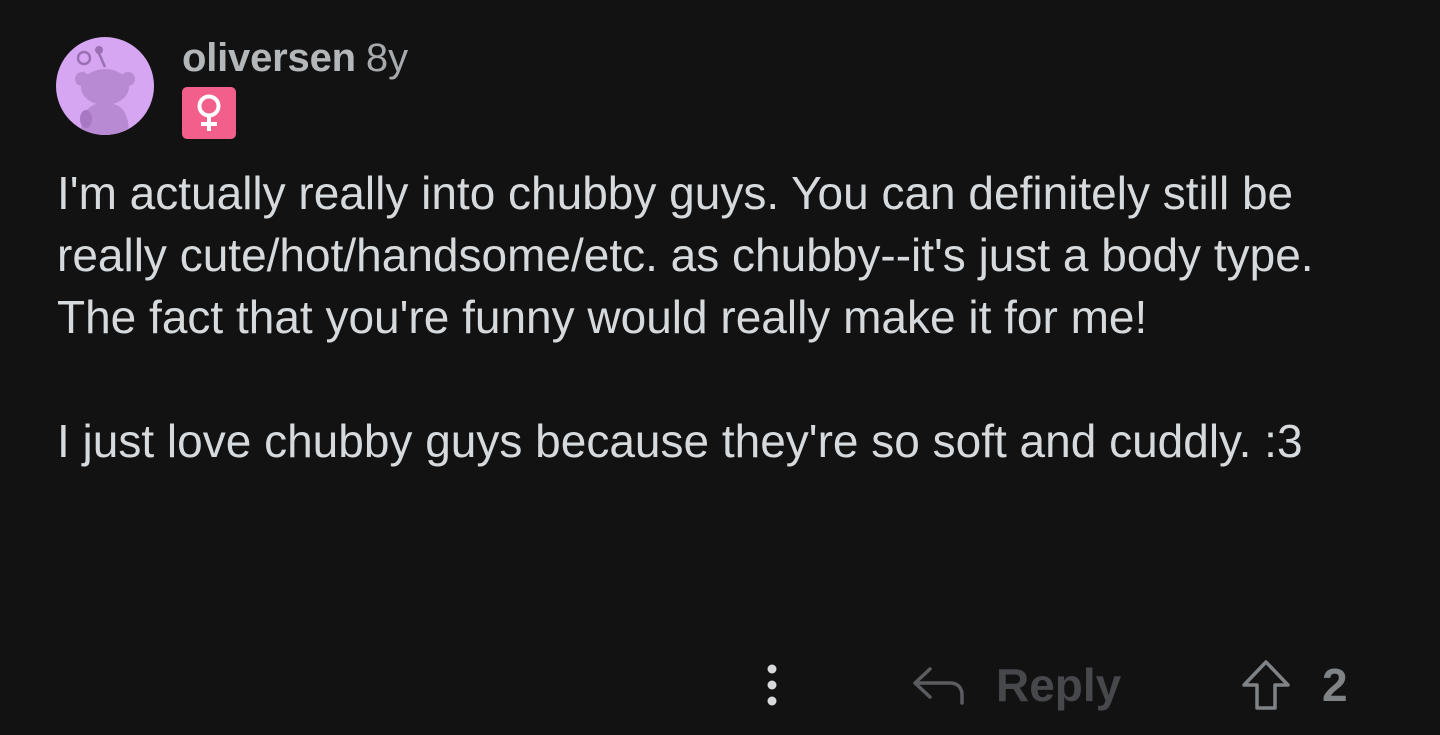  What do you see at coordinates (105, 90) in the screenshot?
I see `snoo-avatar-icon` at bounding box center [105, 90].